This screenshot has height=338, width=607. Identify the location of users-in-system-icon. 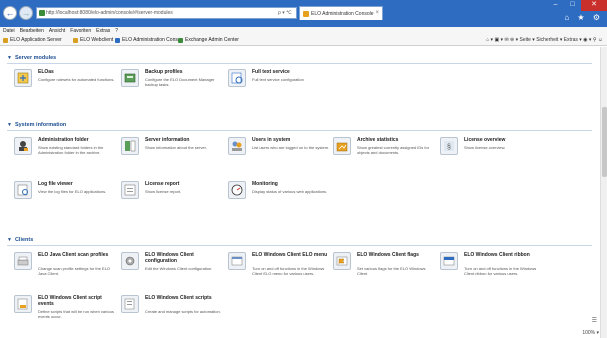
(237, 146).